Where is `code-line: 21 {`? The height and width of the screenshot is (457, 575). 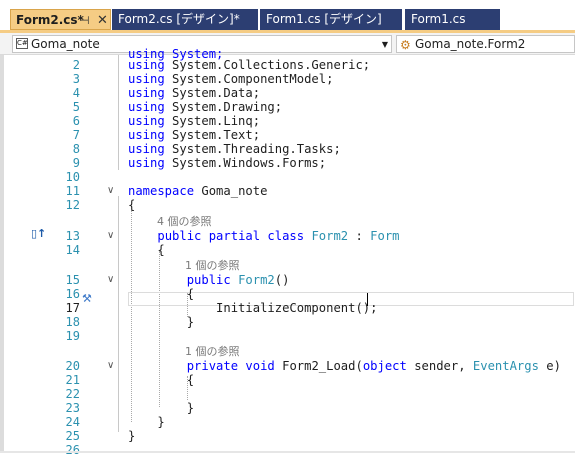
code-line: 21 { is located at coordinates (287, 380).